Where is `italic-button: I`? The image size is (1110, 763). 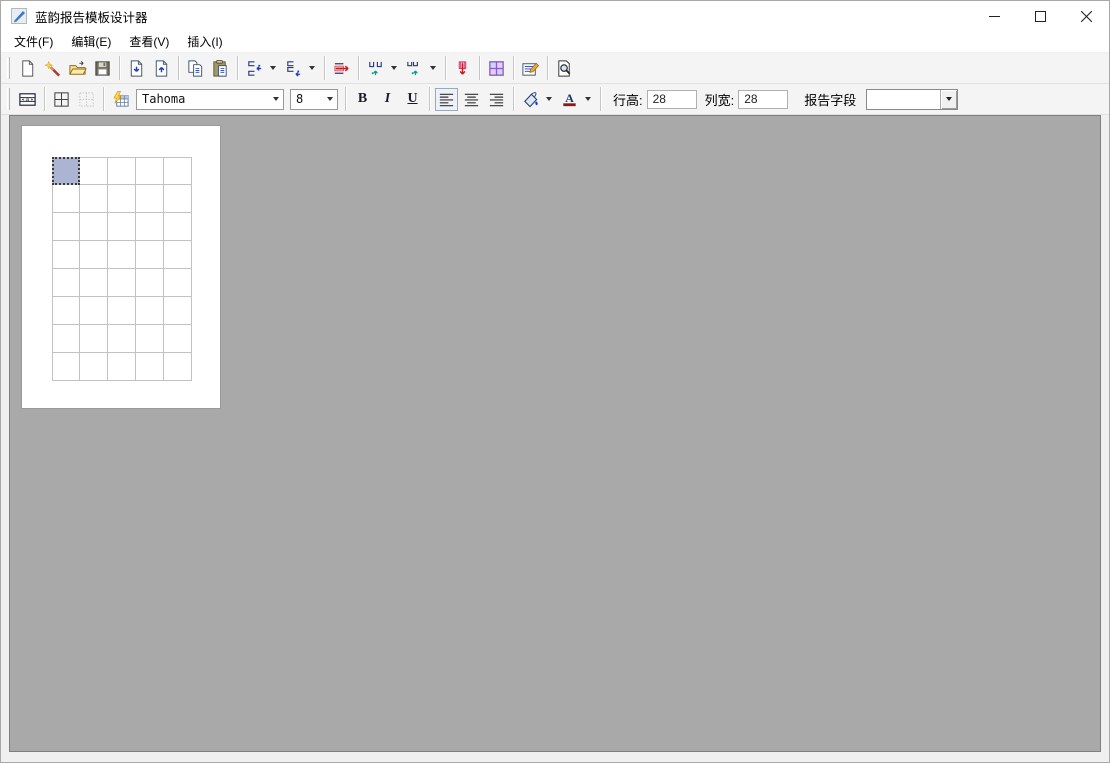
italic-button: I is located at coordinates (387, 99).